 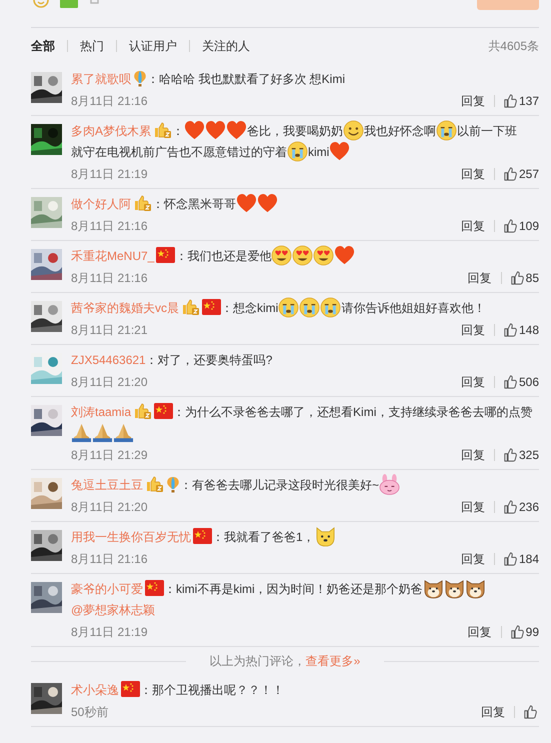 What do you see at coordinates (528, 382) in the screenshot?
I see `like-count: 506` at bounding box center [528, 382].